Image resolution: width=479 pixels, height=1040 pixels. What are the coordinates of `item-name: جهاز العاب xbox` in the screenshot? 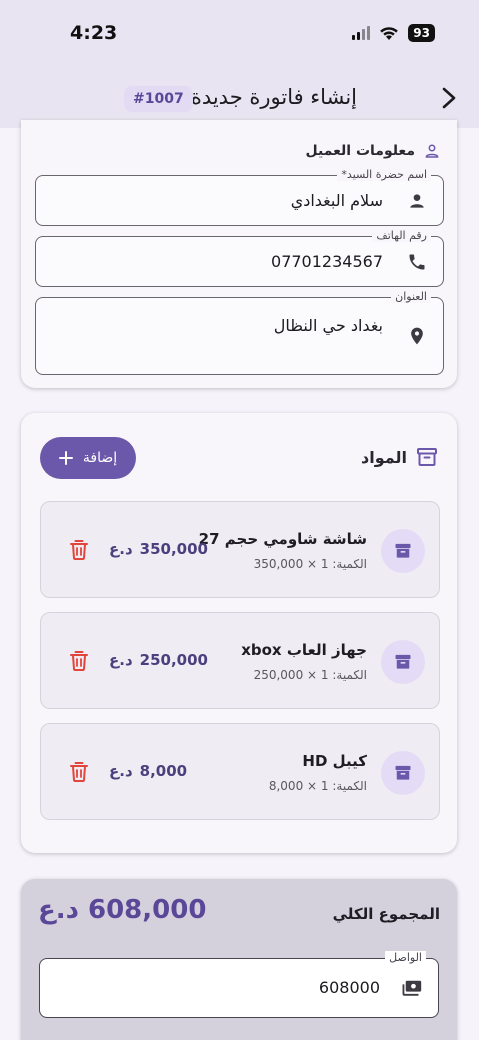 It's located at (304, 650).